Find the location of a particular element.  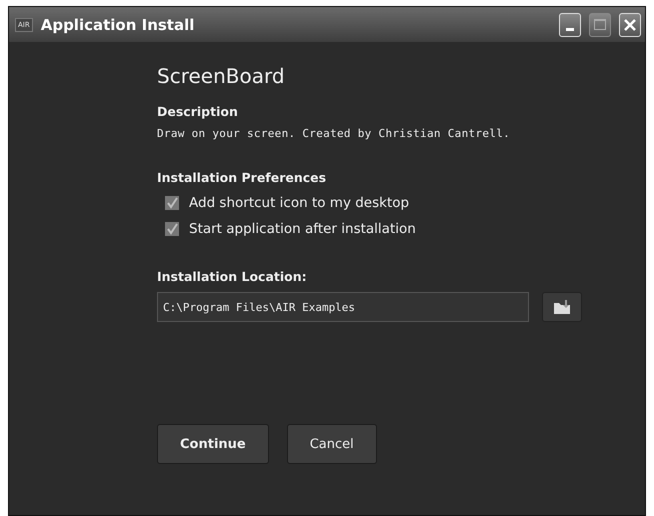

close-button is located at coordinates (630, 24).